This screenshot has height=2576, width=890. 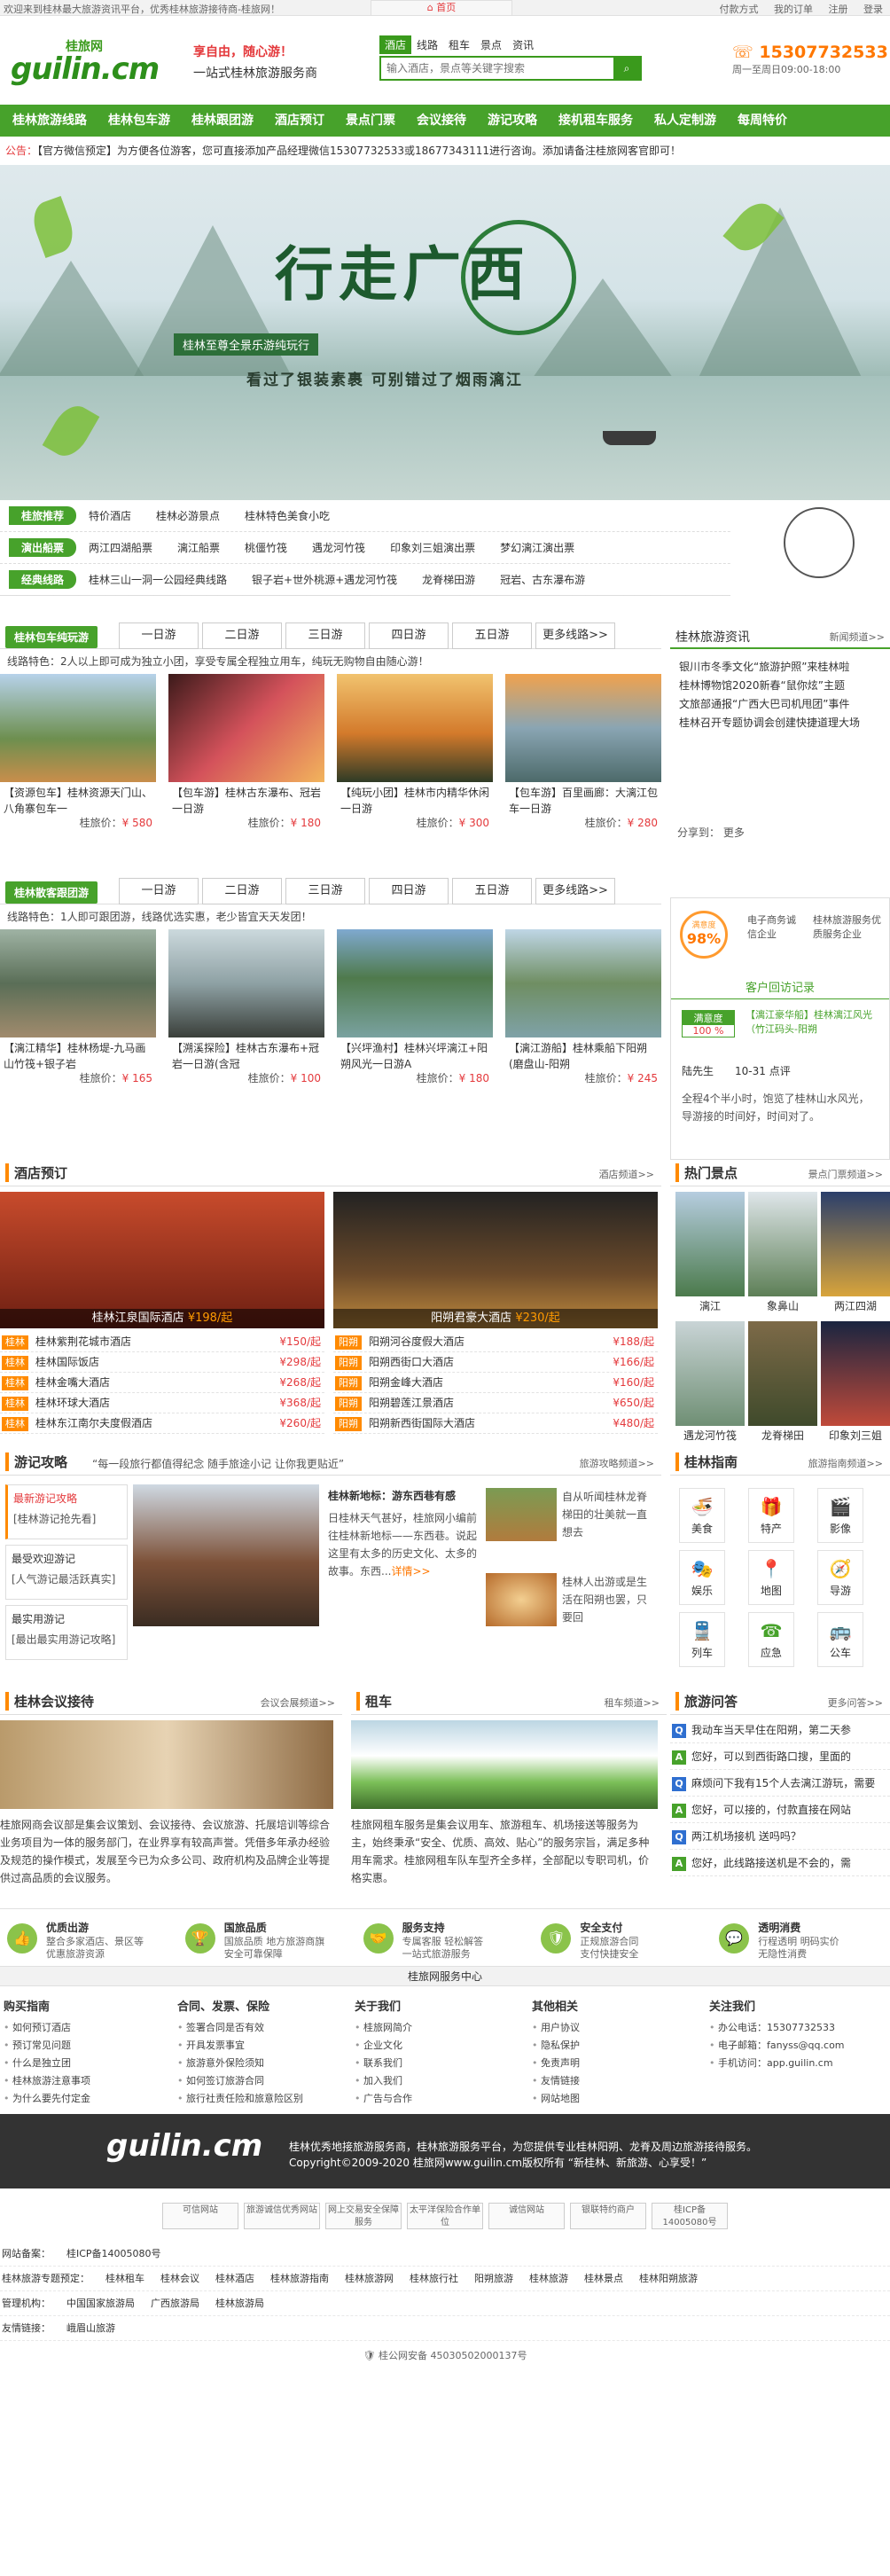 What do you see at coordinates (780, 667) in the screenshot?
I see `news-item: 银川市冬季文化“旅游护照”来桂林啦` at bounding box center [780, 667].